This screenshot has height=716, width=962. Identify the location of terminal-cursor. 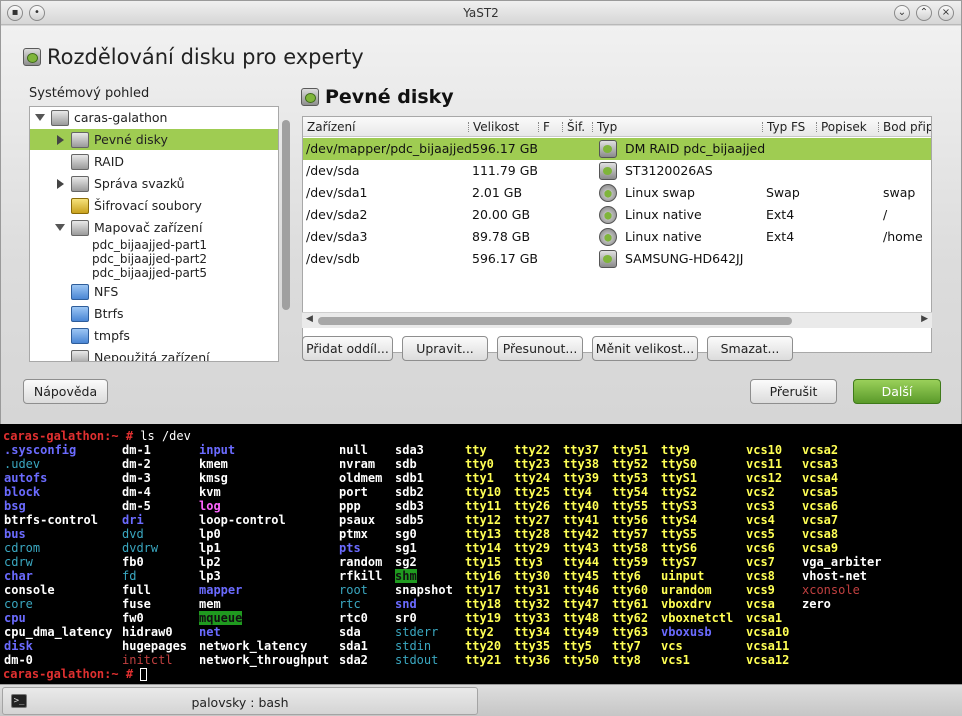
(144, 674).